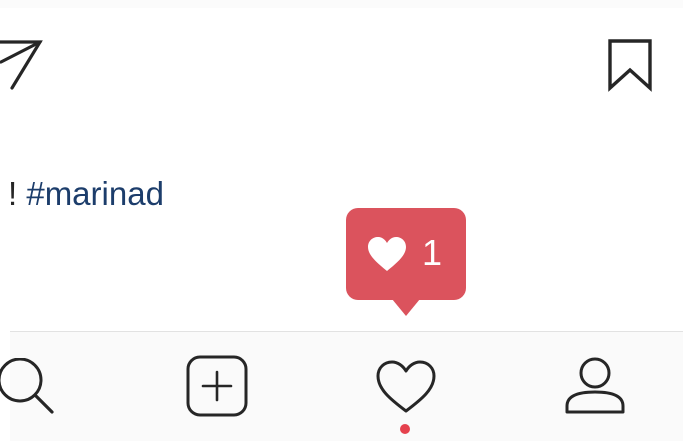 This screenshot has height=441, width=683. What do you see at coordinates (405, 429) in the screenshot?
I see `notification-dot` at bounding box center [405, 429].